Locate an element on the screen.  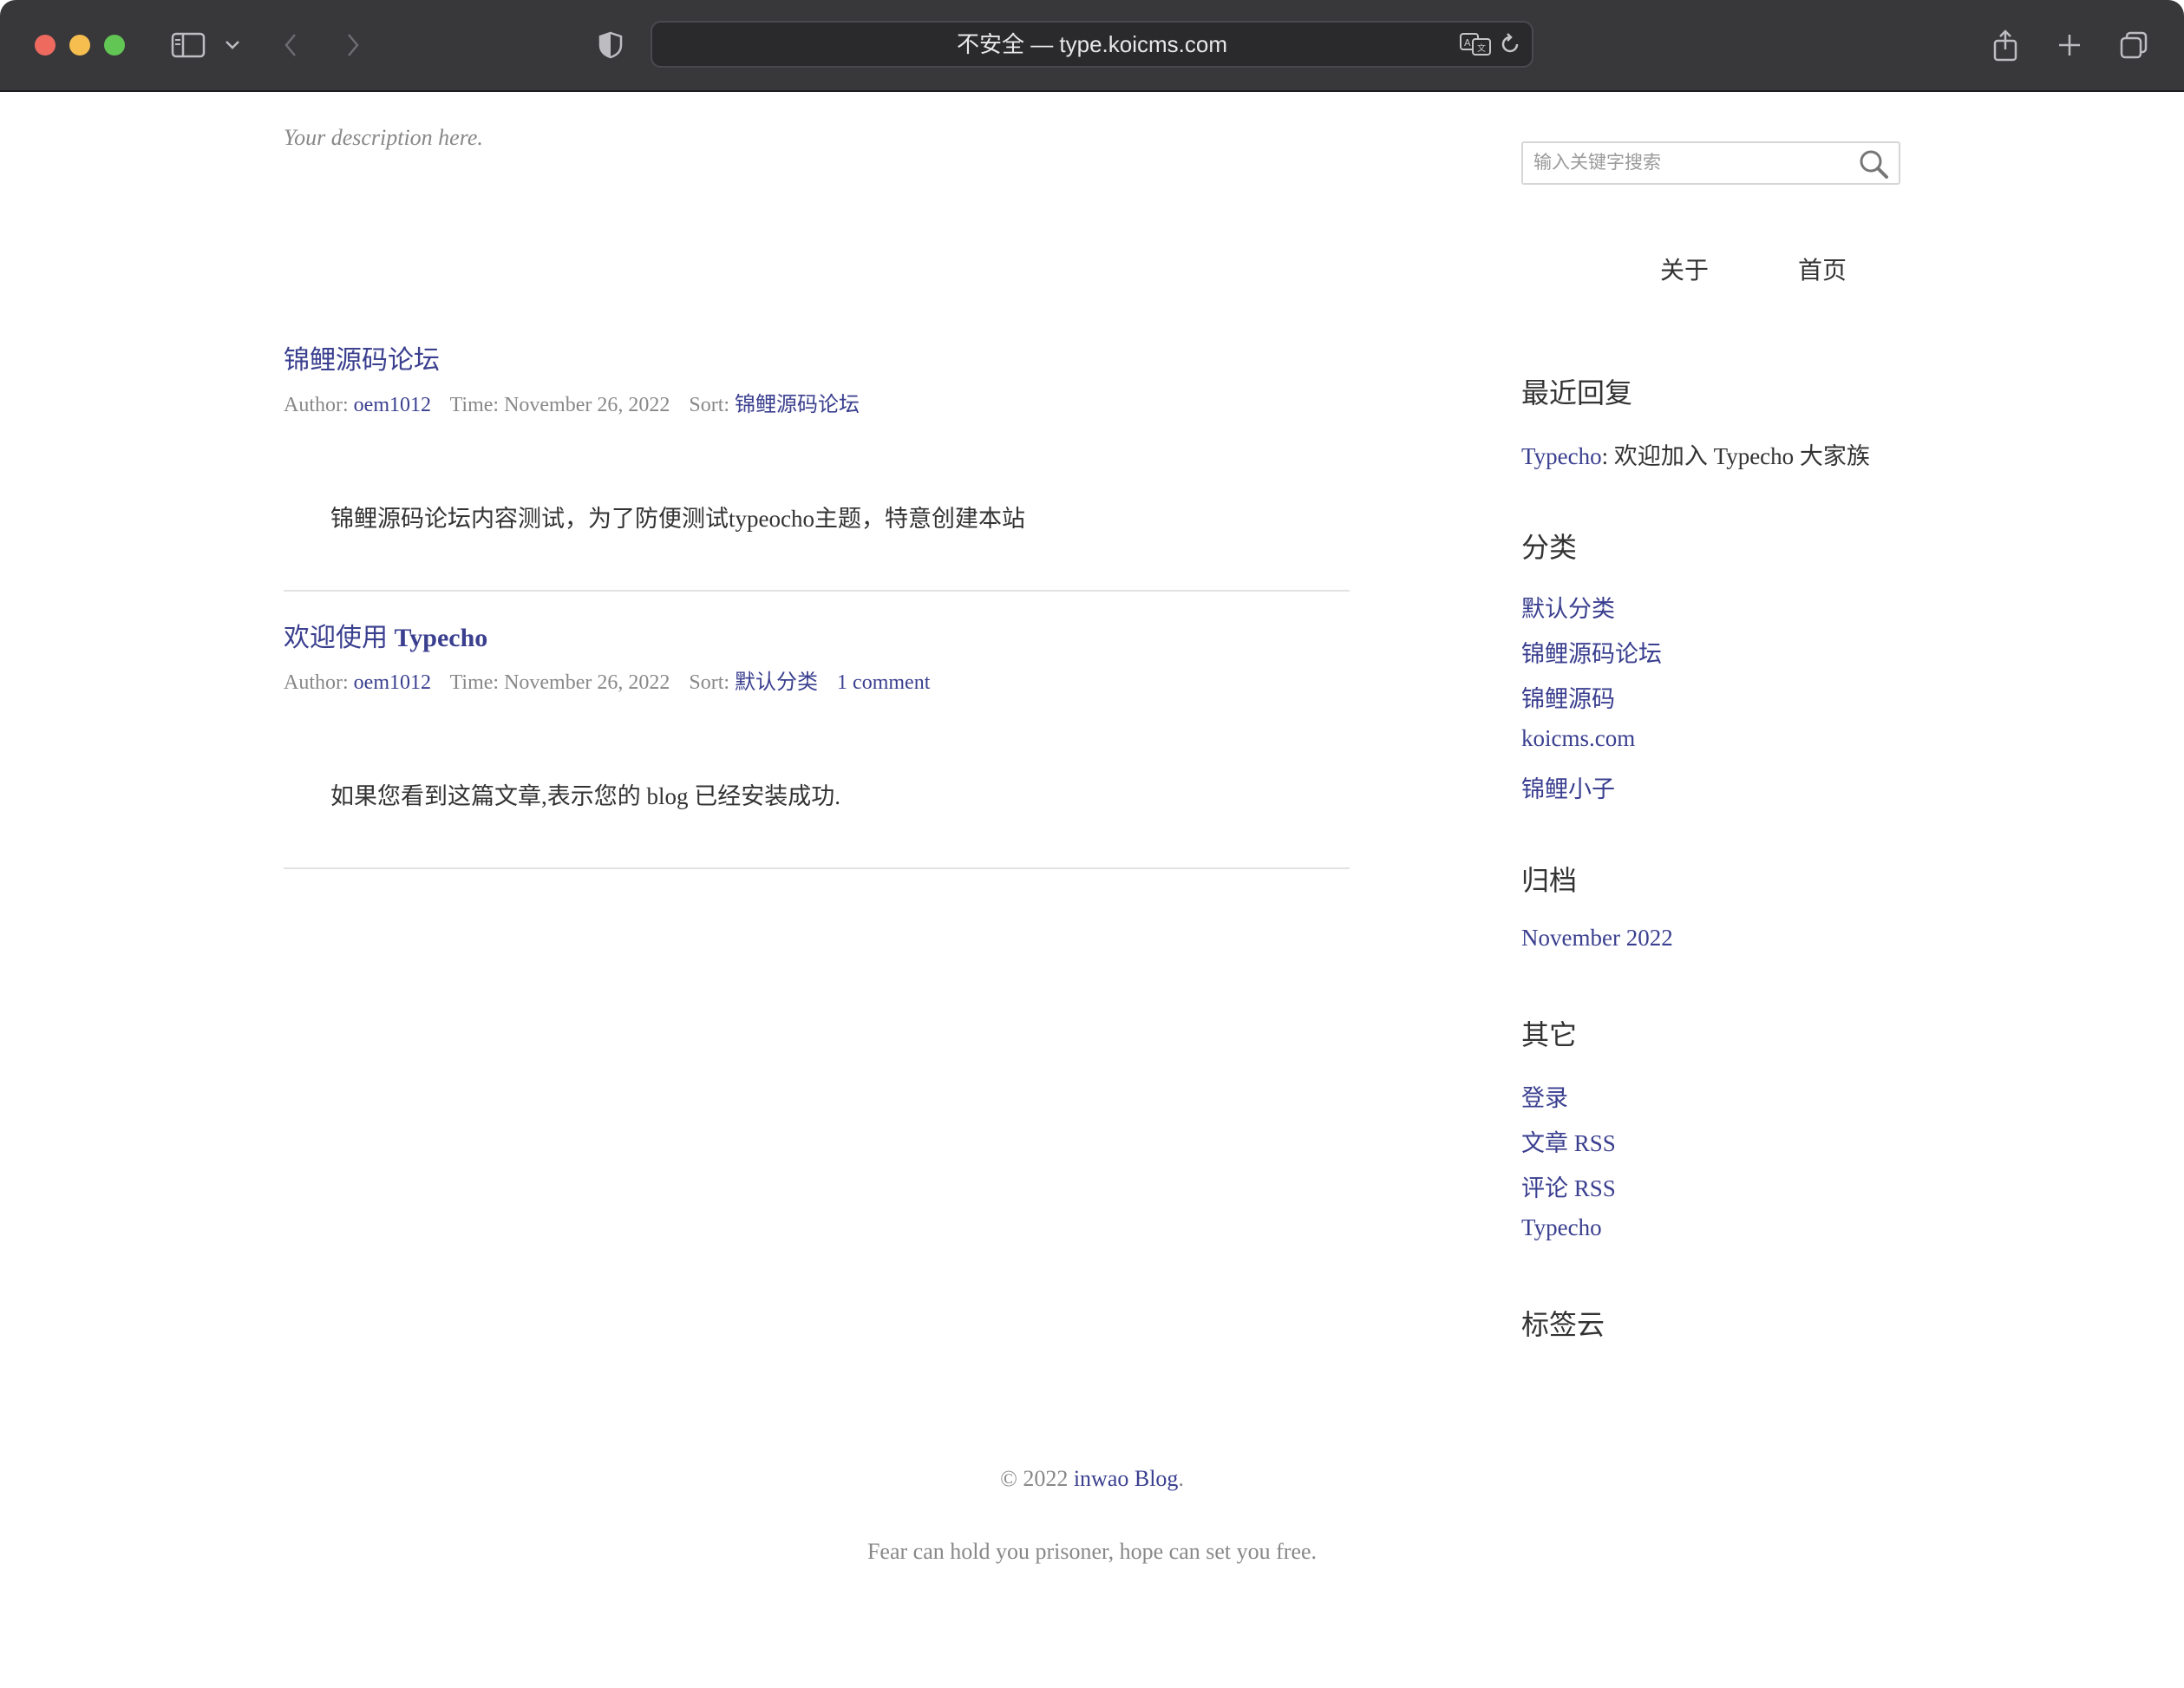
chevron-down-icon is located at coordinates (232, 45).